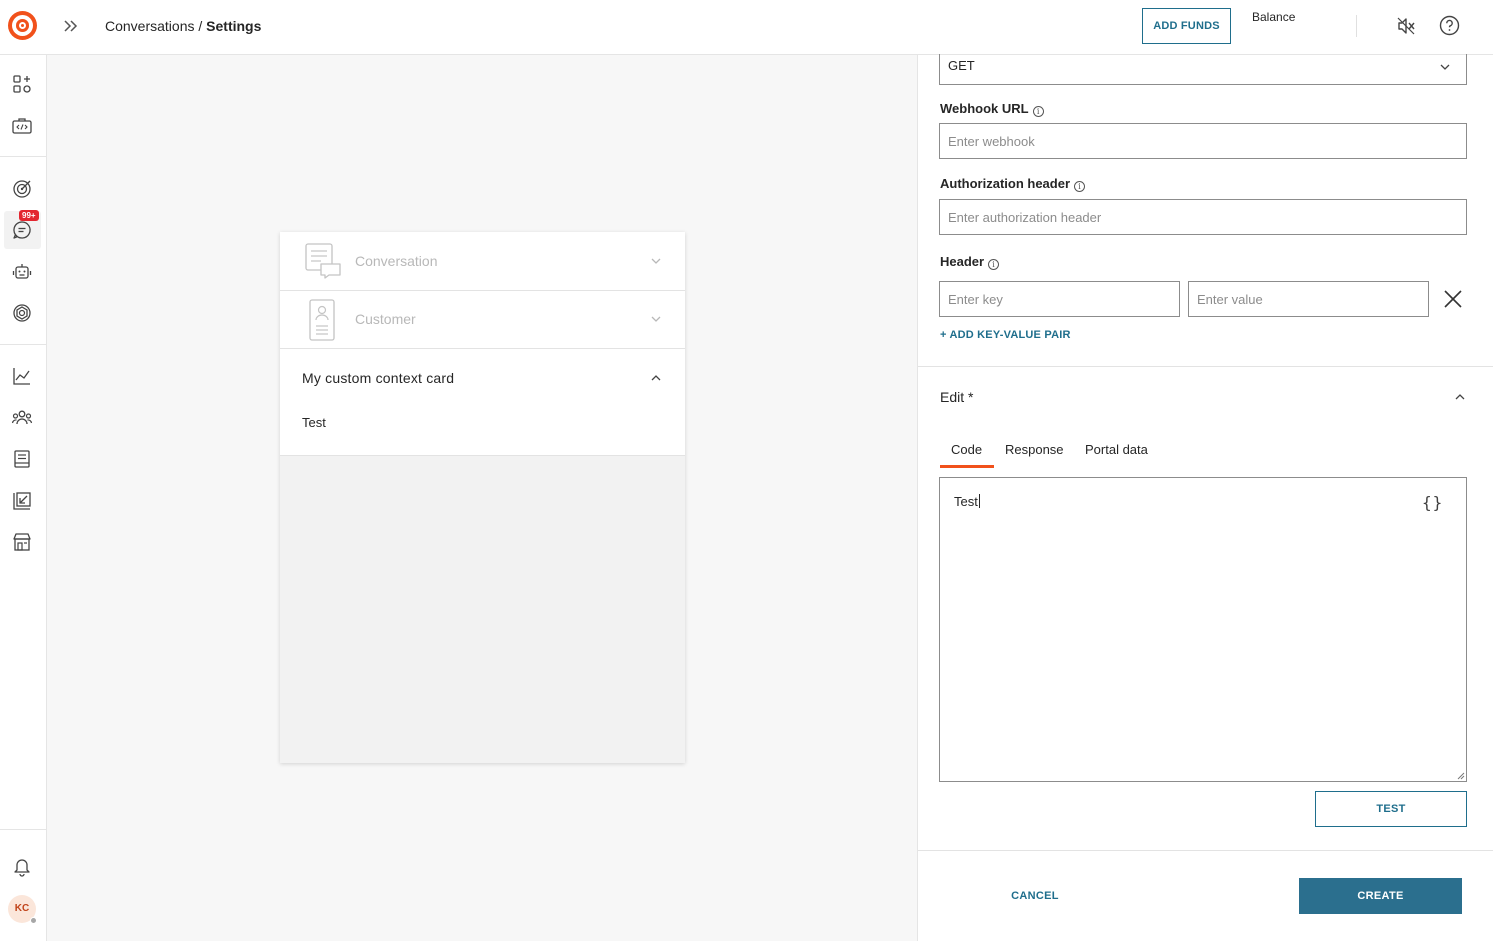 This screenshot has height=941, width=1493. Describe the element at coordinates (961, 65) in the screenshot. I see `method-select-value: GET` at that location.